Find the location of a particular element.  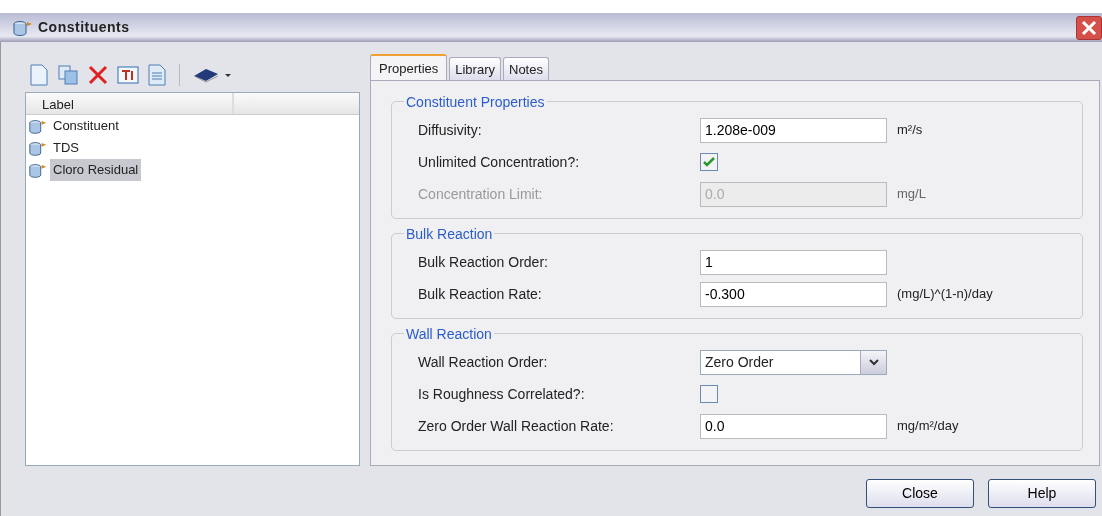

copy-icon is located at coordinates (68, 75).